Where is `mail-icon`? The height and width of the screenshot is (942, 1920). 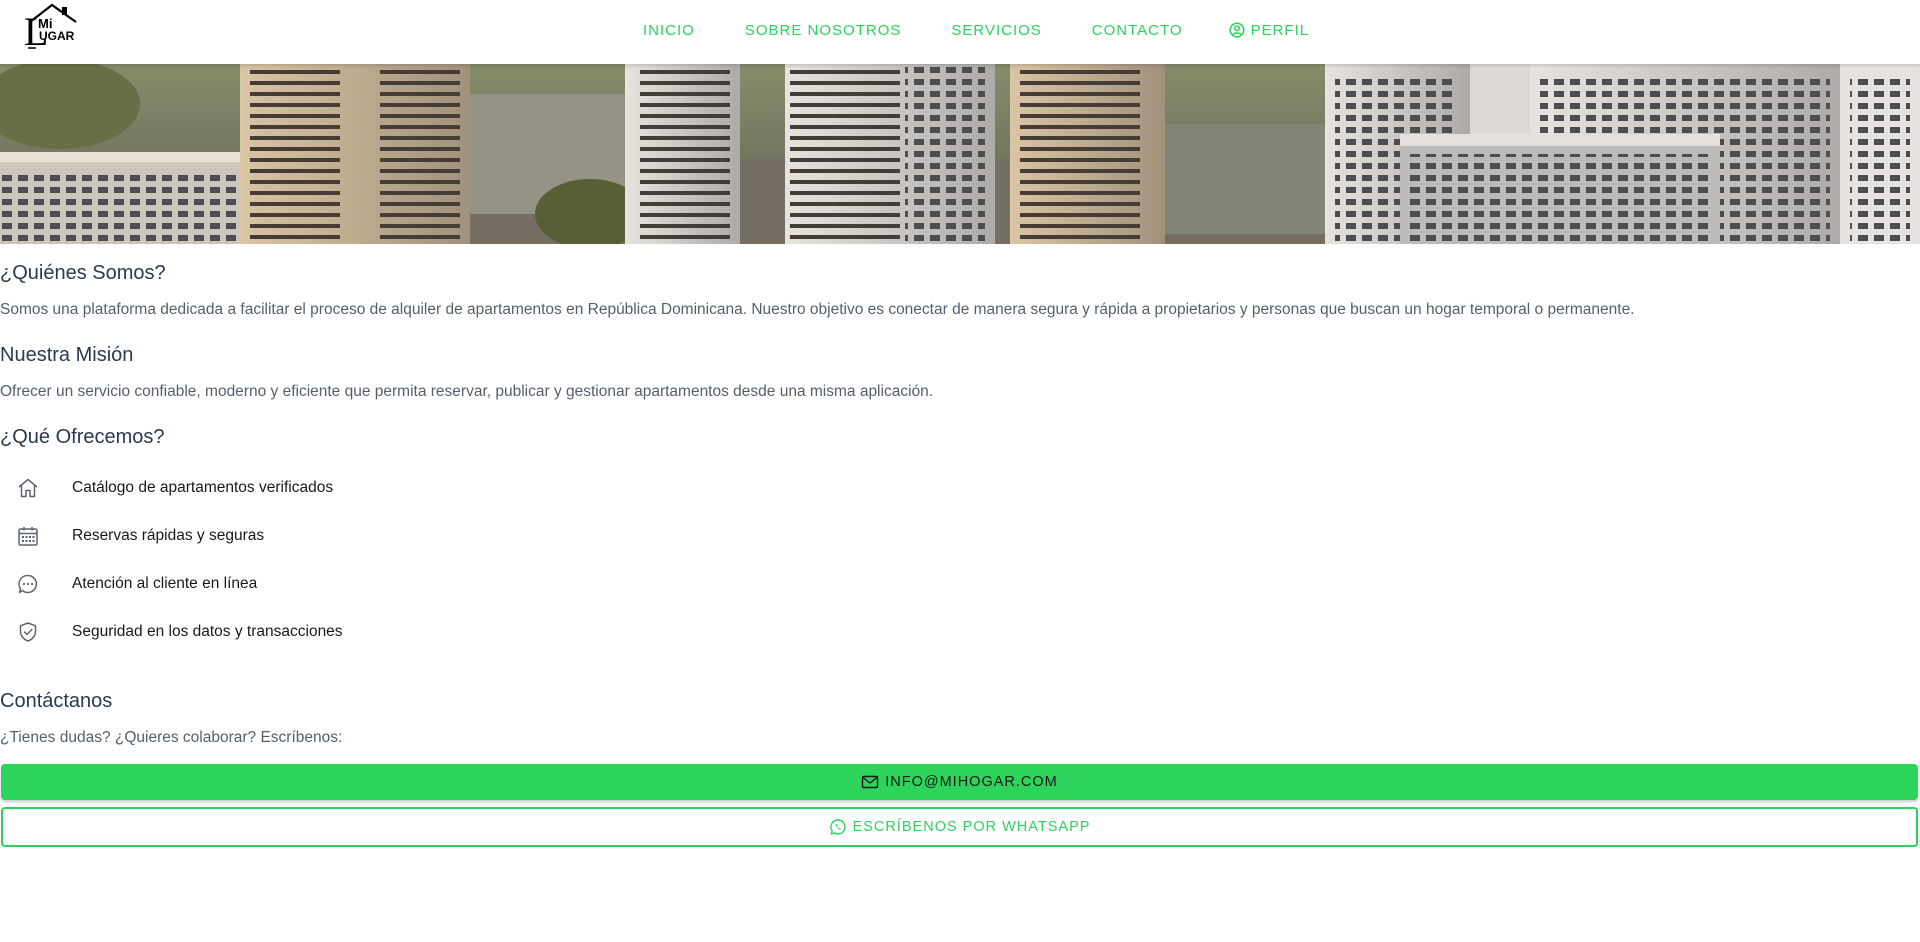
mail-icon is located at coordinates (870, 782).